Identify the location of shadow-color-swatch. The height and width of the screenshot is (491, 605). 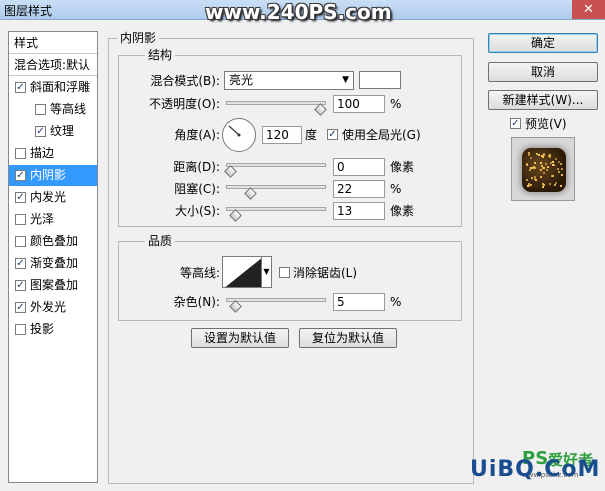
(380, 80).